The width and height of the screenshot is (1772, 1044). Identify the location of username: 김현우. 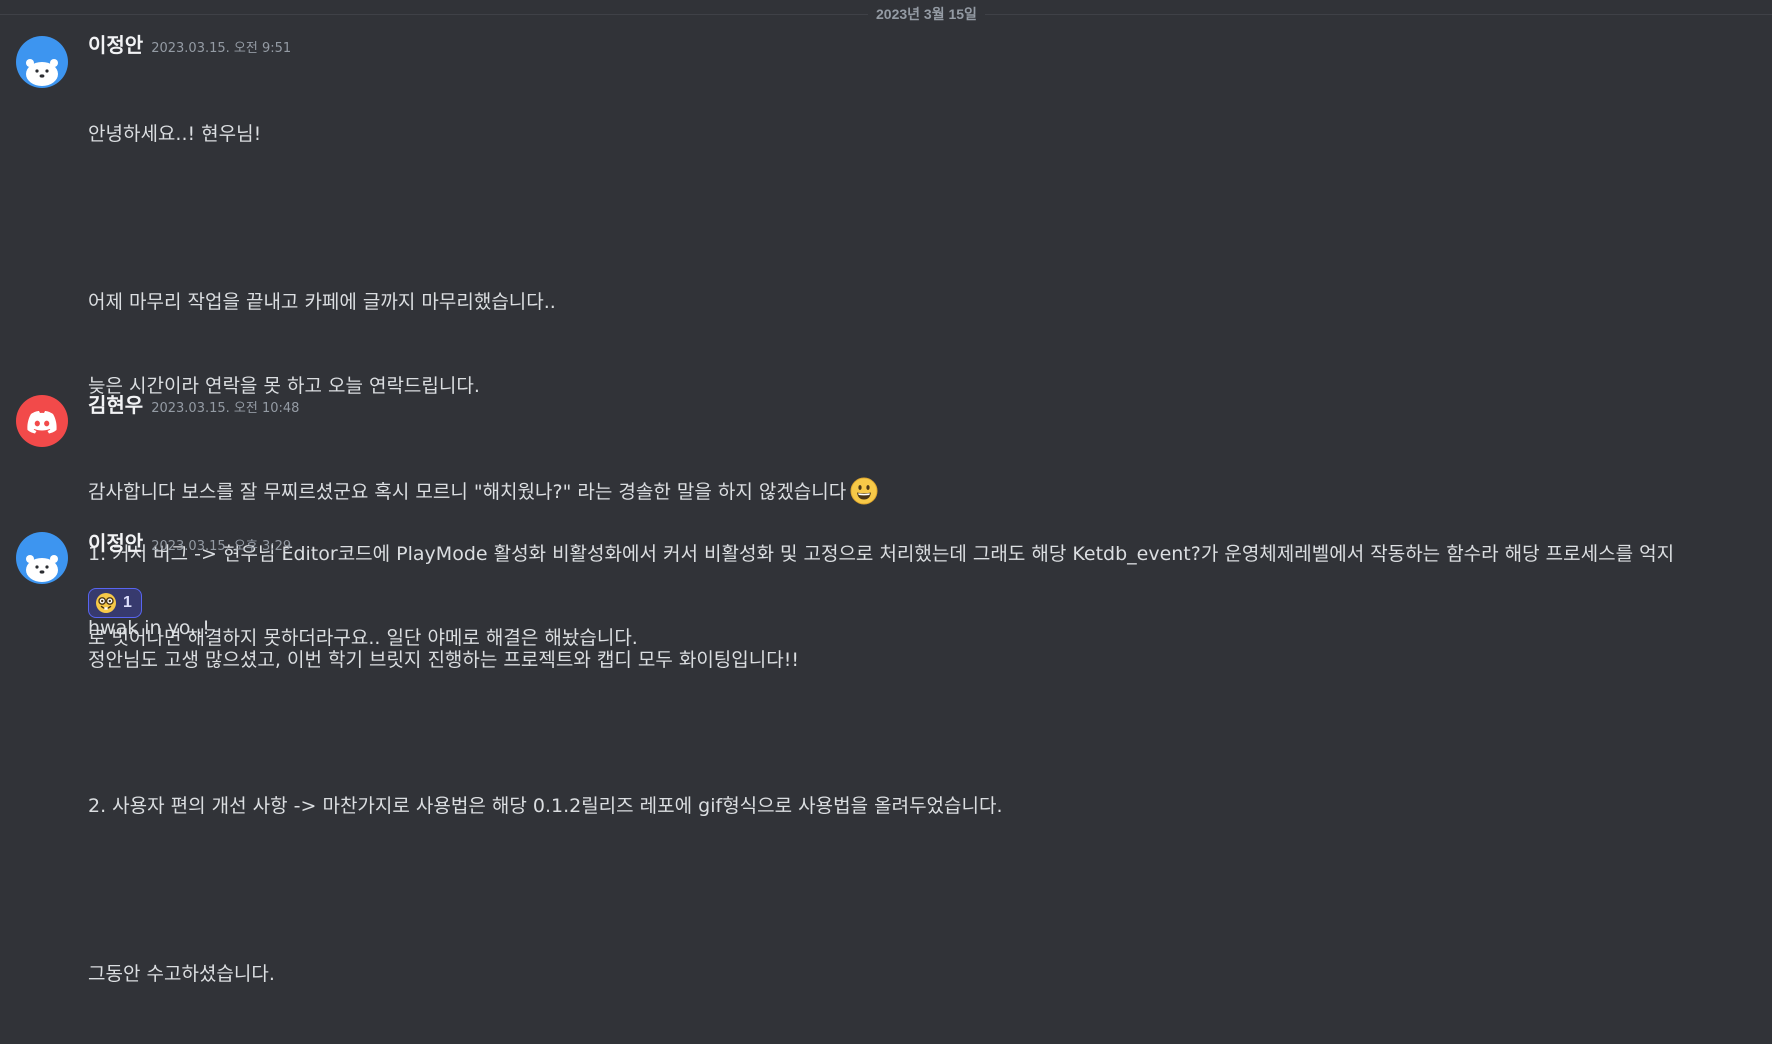
(115, 405).